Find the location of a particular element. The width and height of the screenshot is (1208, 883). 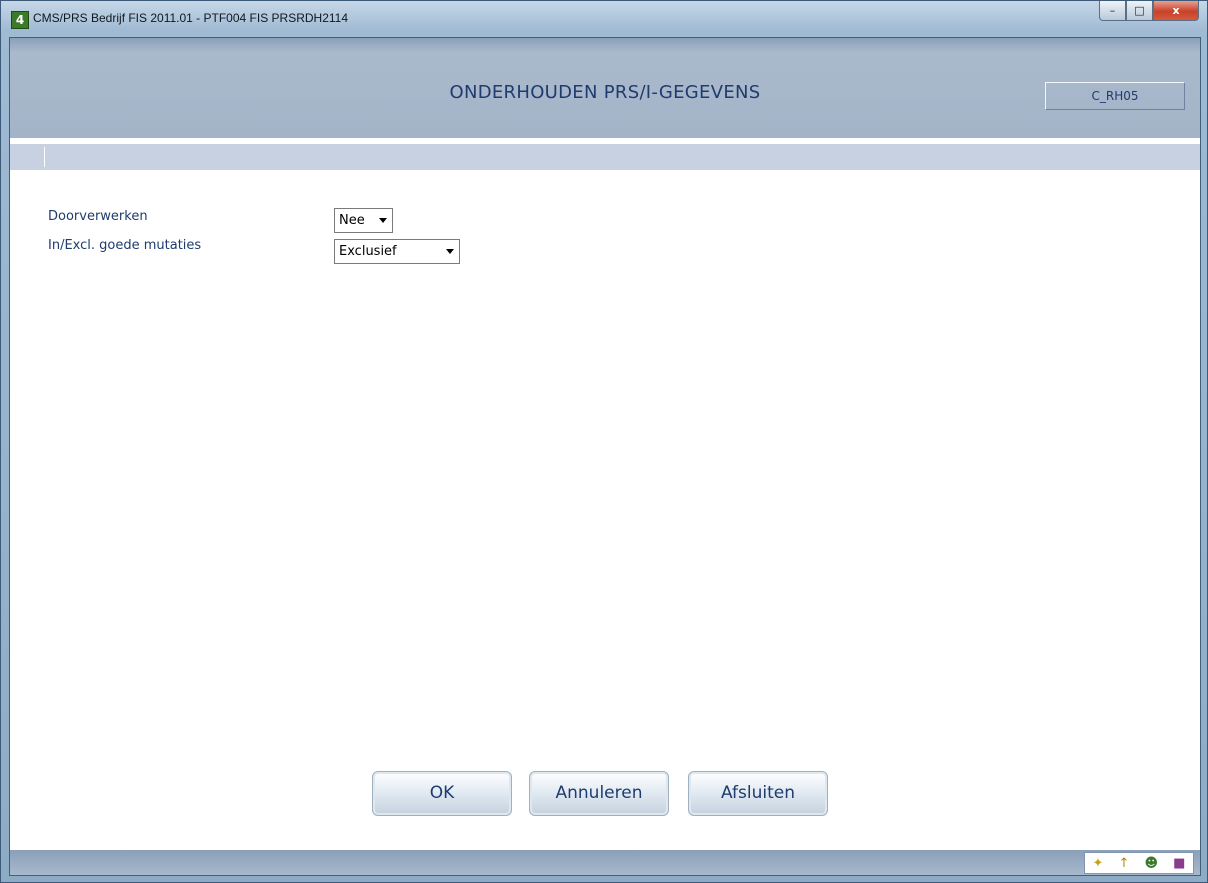

mutaties-select: Exclusief is located at coordinates (397, 251).